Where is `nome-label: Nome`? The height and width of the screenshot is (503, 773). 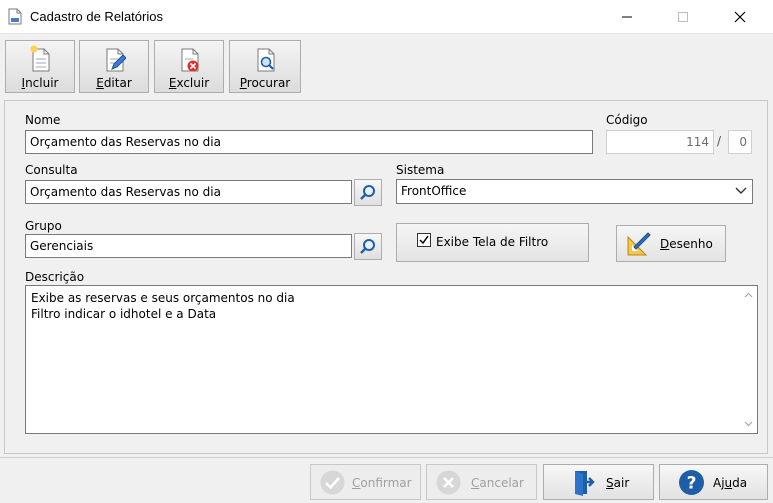 nome-label: Nome is located at coordinates (43, 120).